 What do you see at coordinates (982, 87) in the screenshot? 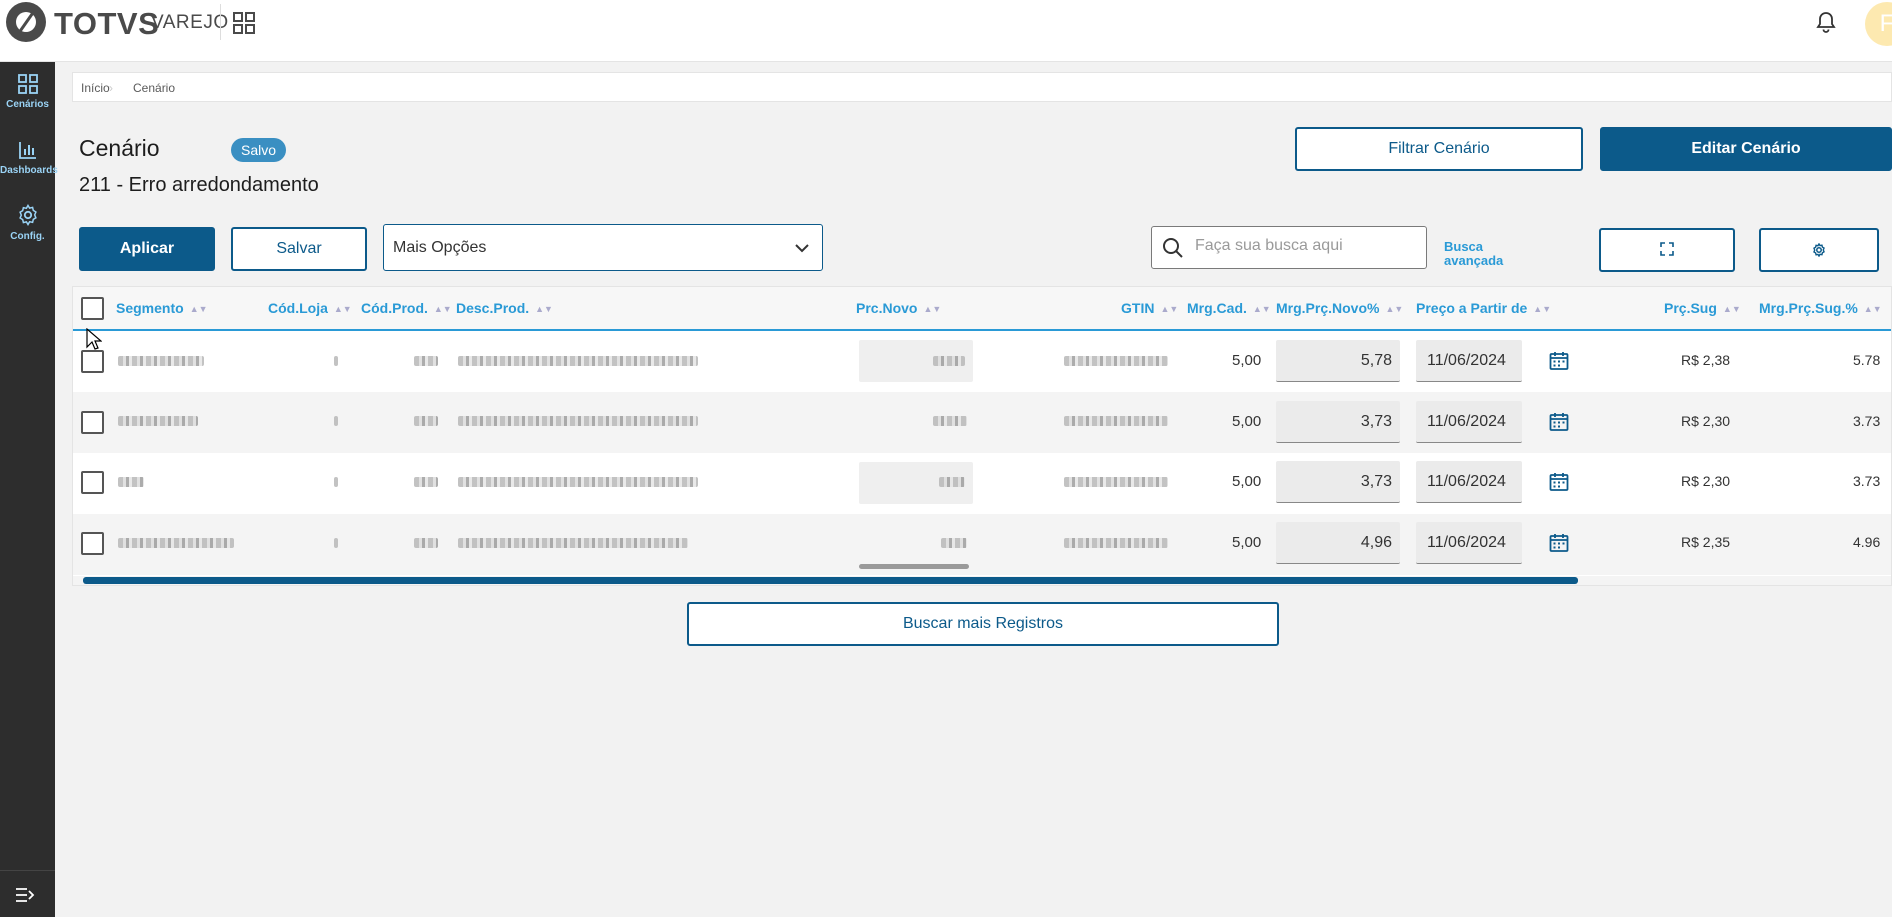
I see `breadcrumb: Início › Cenário` at bounding box center [982, 87].